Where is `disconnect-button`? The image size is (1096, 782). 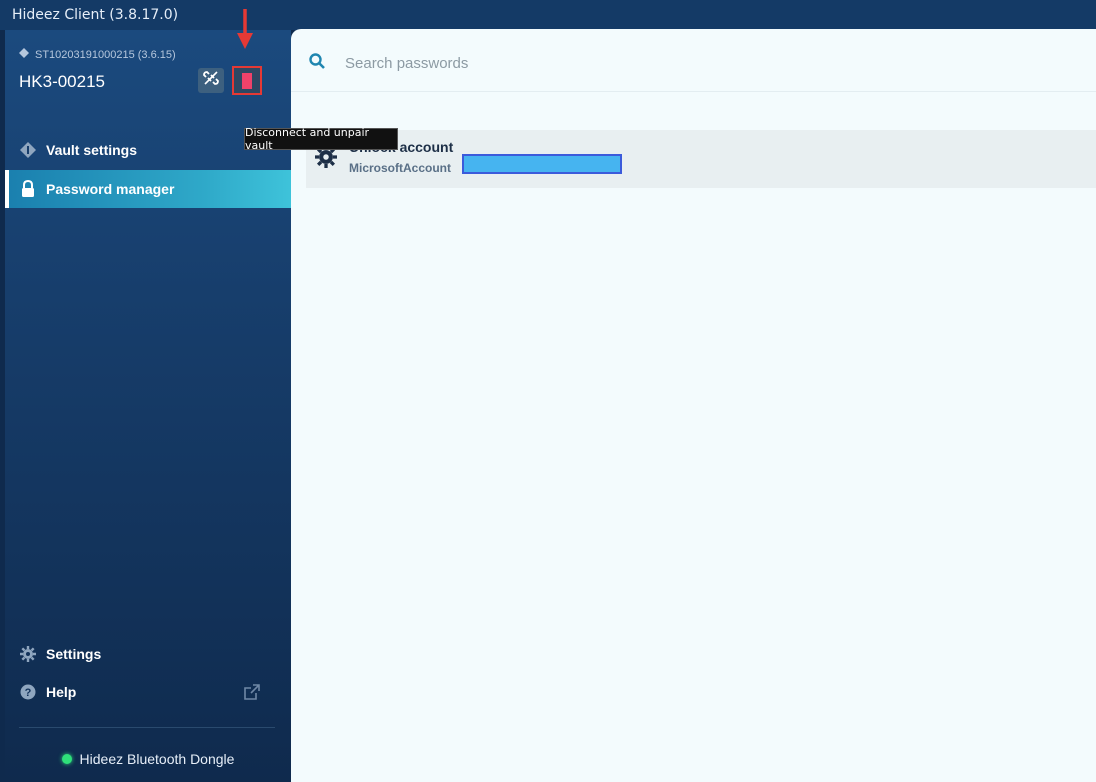
disconnect-button is located at coordinates (211, 80).